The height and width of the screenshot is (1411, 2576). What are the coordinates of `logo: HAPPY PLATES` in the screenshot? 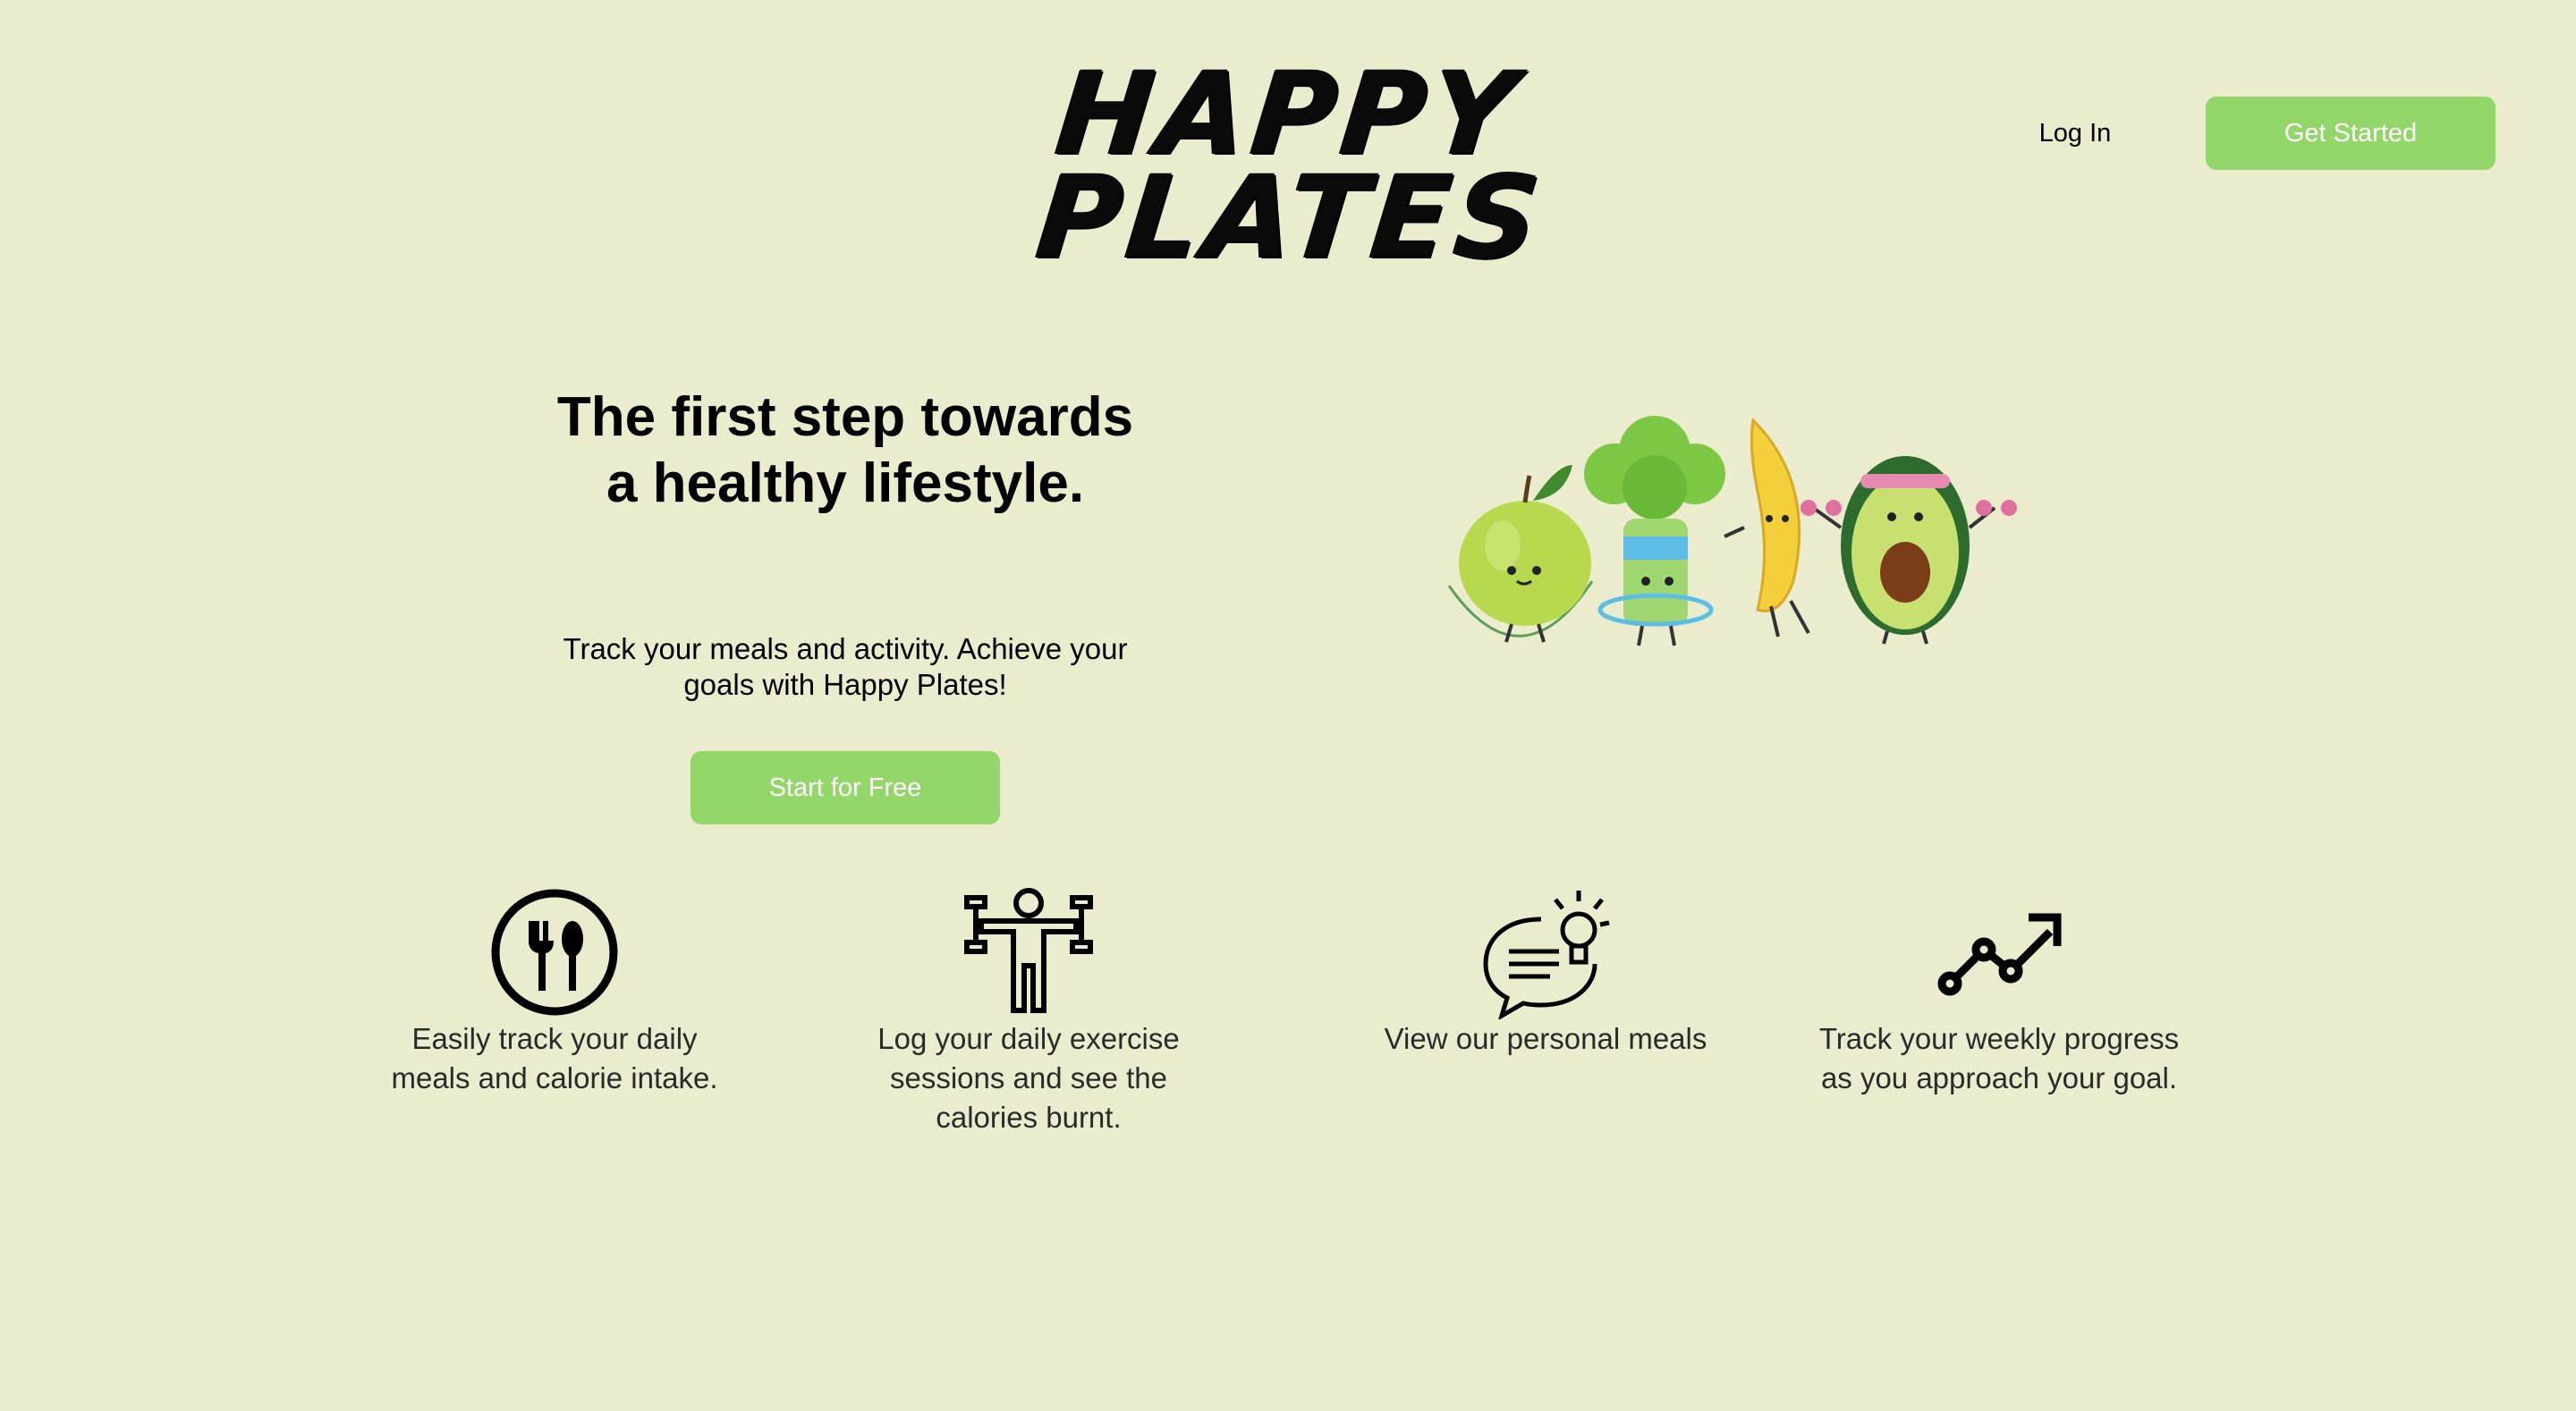 It's located at (1290, 166).